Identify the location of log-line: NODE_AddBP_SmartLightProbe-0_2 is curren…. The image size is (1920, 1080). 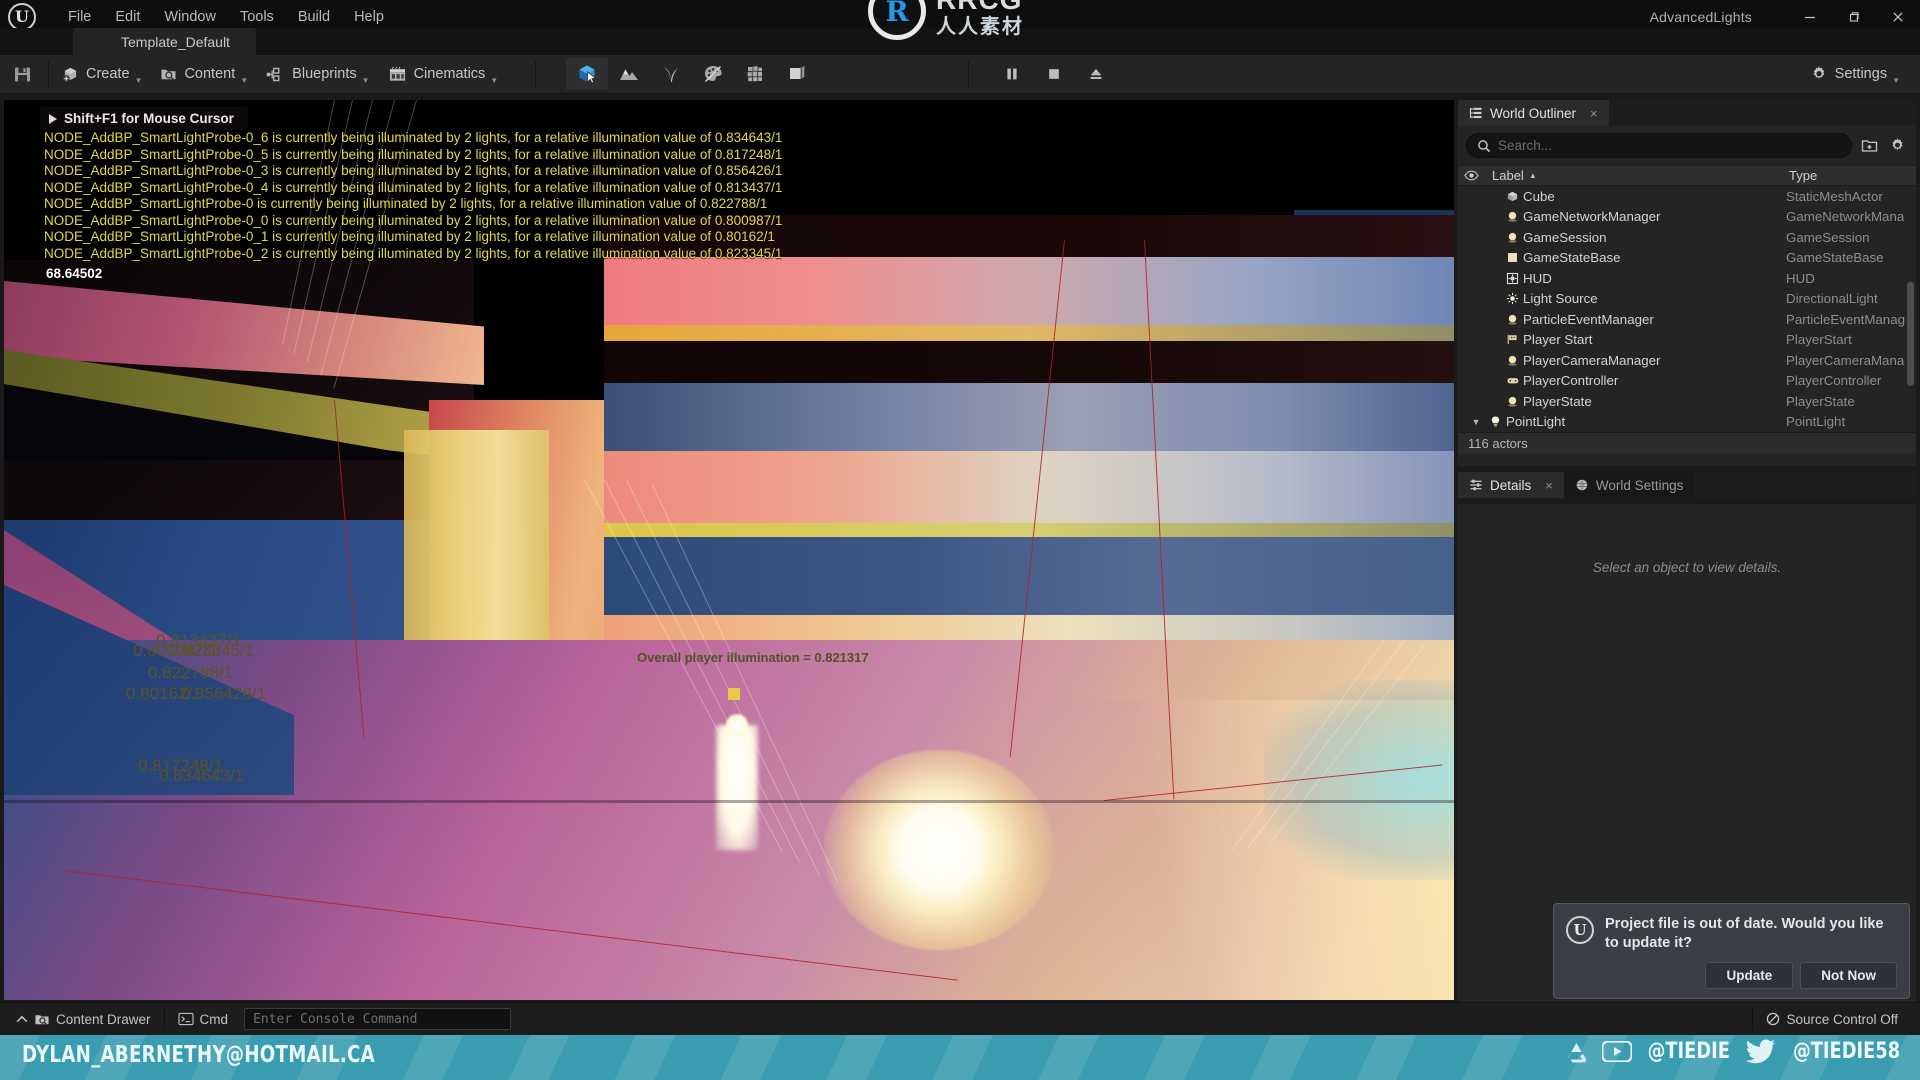
(413, 253).